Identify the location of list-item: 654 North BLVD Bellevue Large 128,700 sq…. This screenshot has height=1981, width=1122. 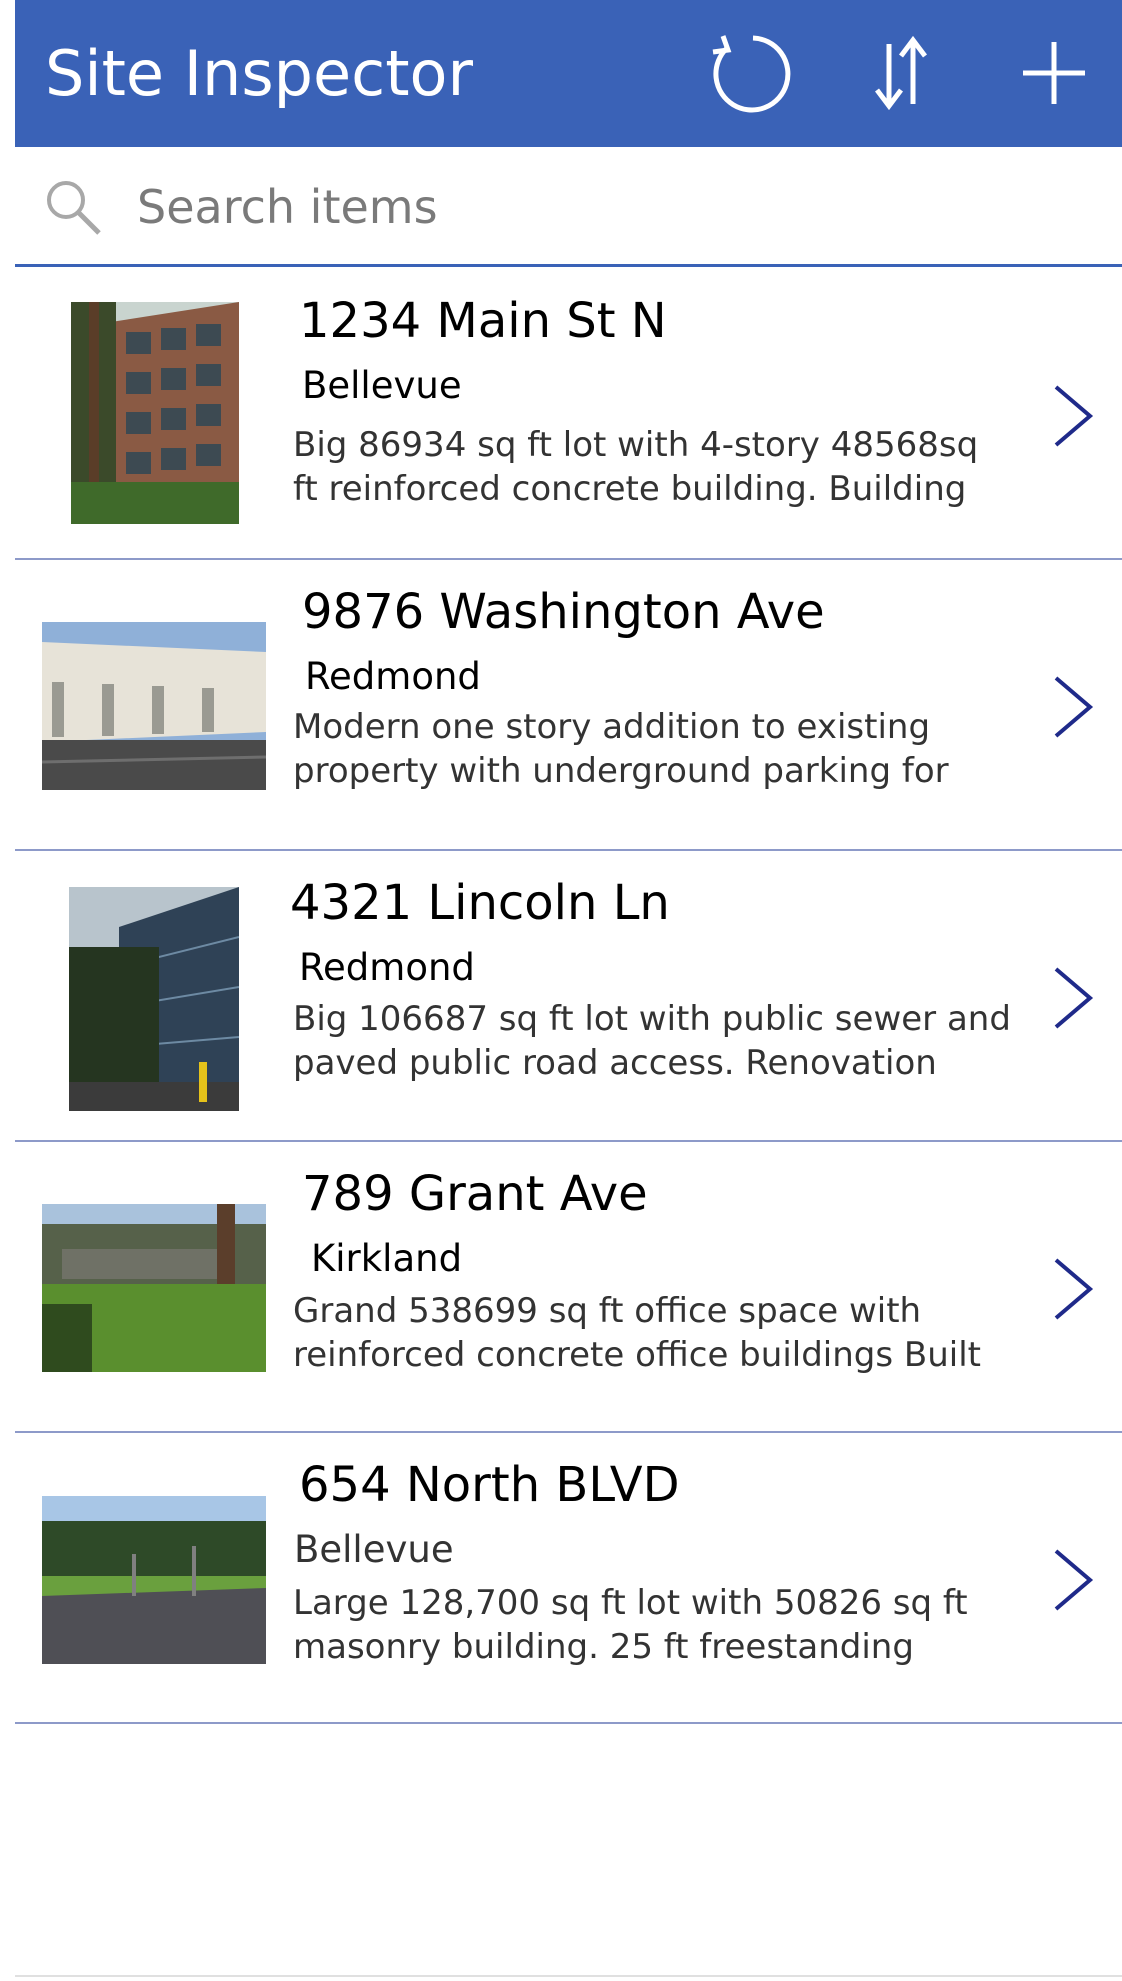
(568, 1578).